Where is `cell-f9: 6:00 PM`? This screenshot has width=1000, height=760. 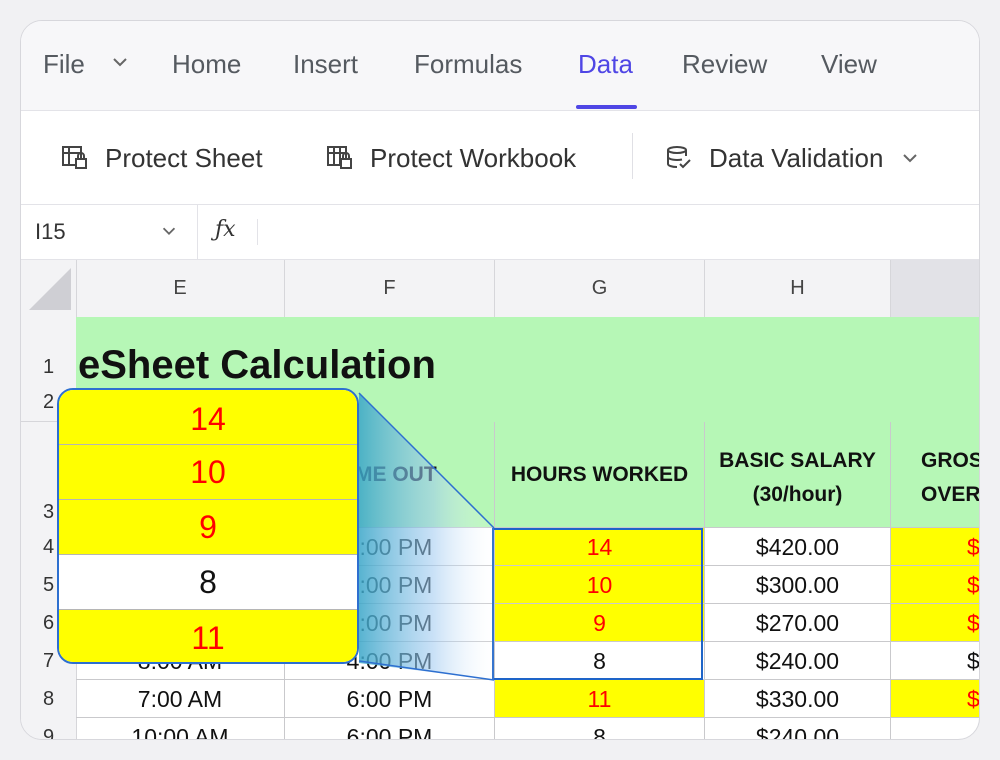 cell-f9: 6:00 PM is located at coordinates (390, 728).